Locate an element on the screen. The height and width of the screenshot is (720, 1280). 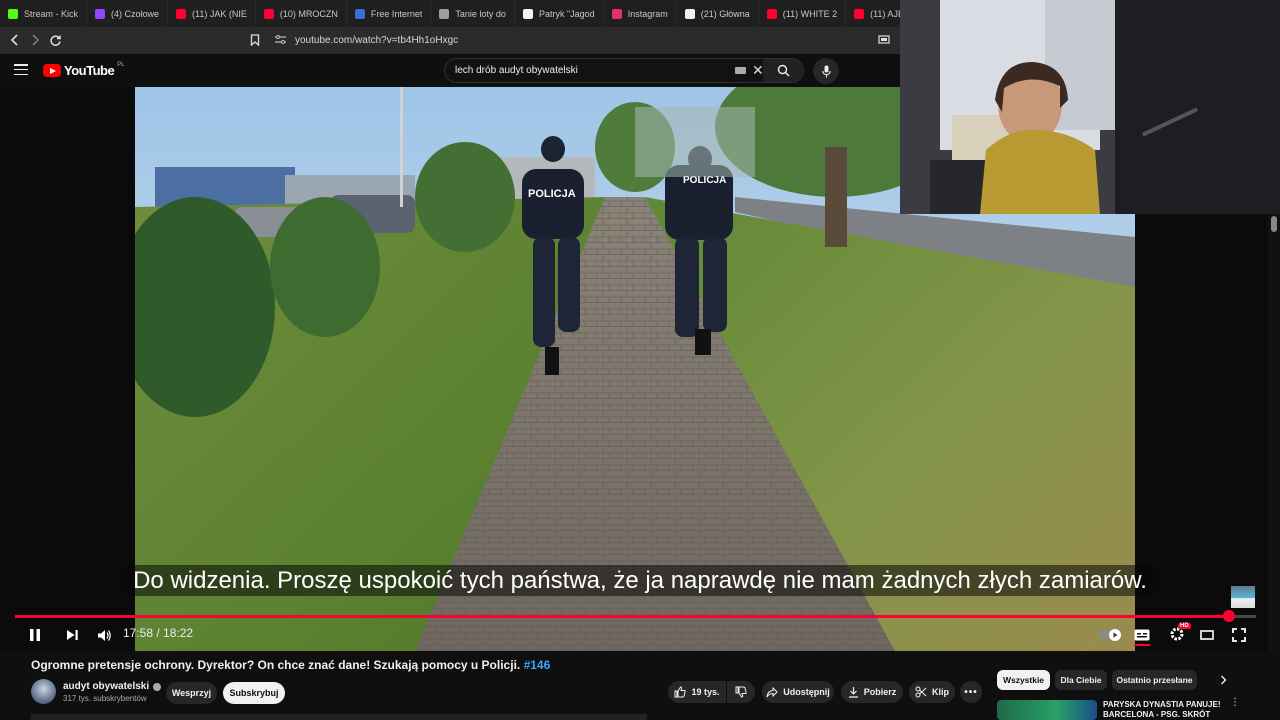
youtube-header: YouTube PL lech drób audyt obywatelski ✕ is located at coordinates (450, 70).